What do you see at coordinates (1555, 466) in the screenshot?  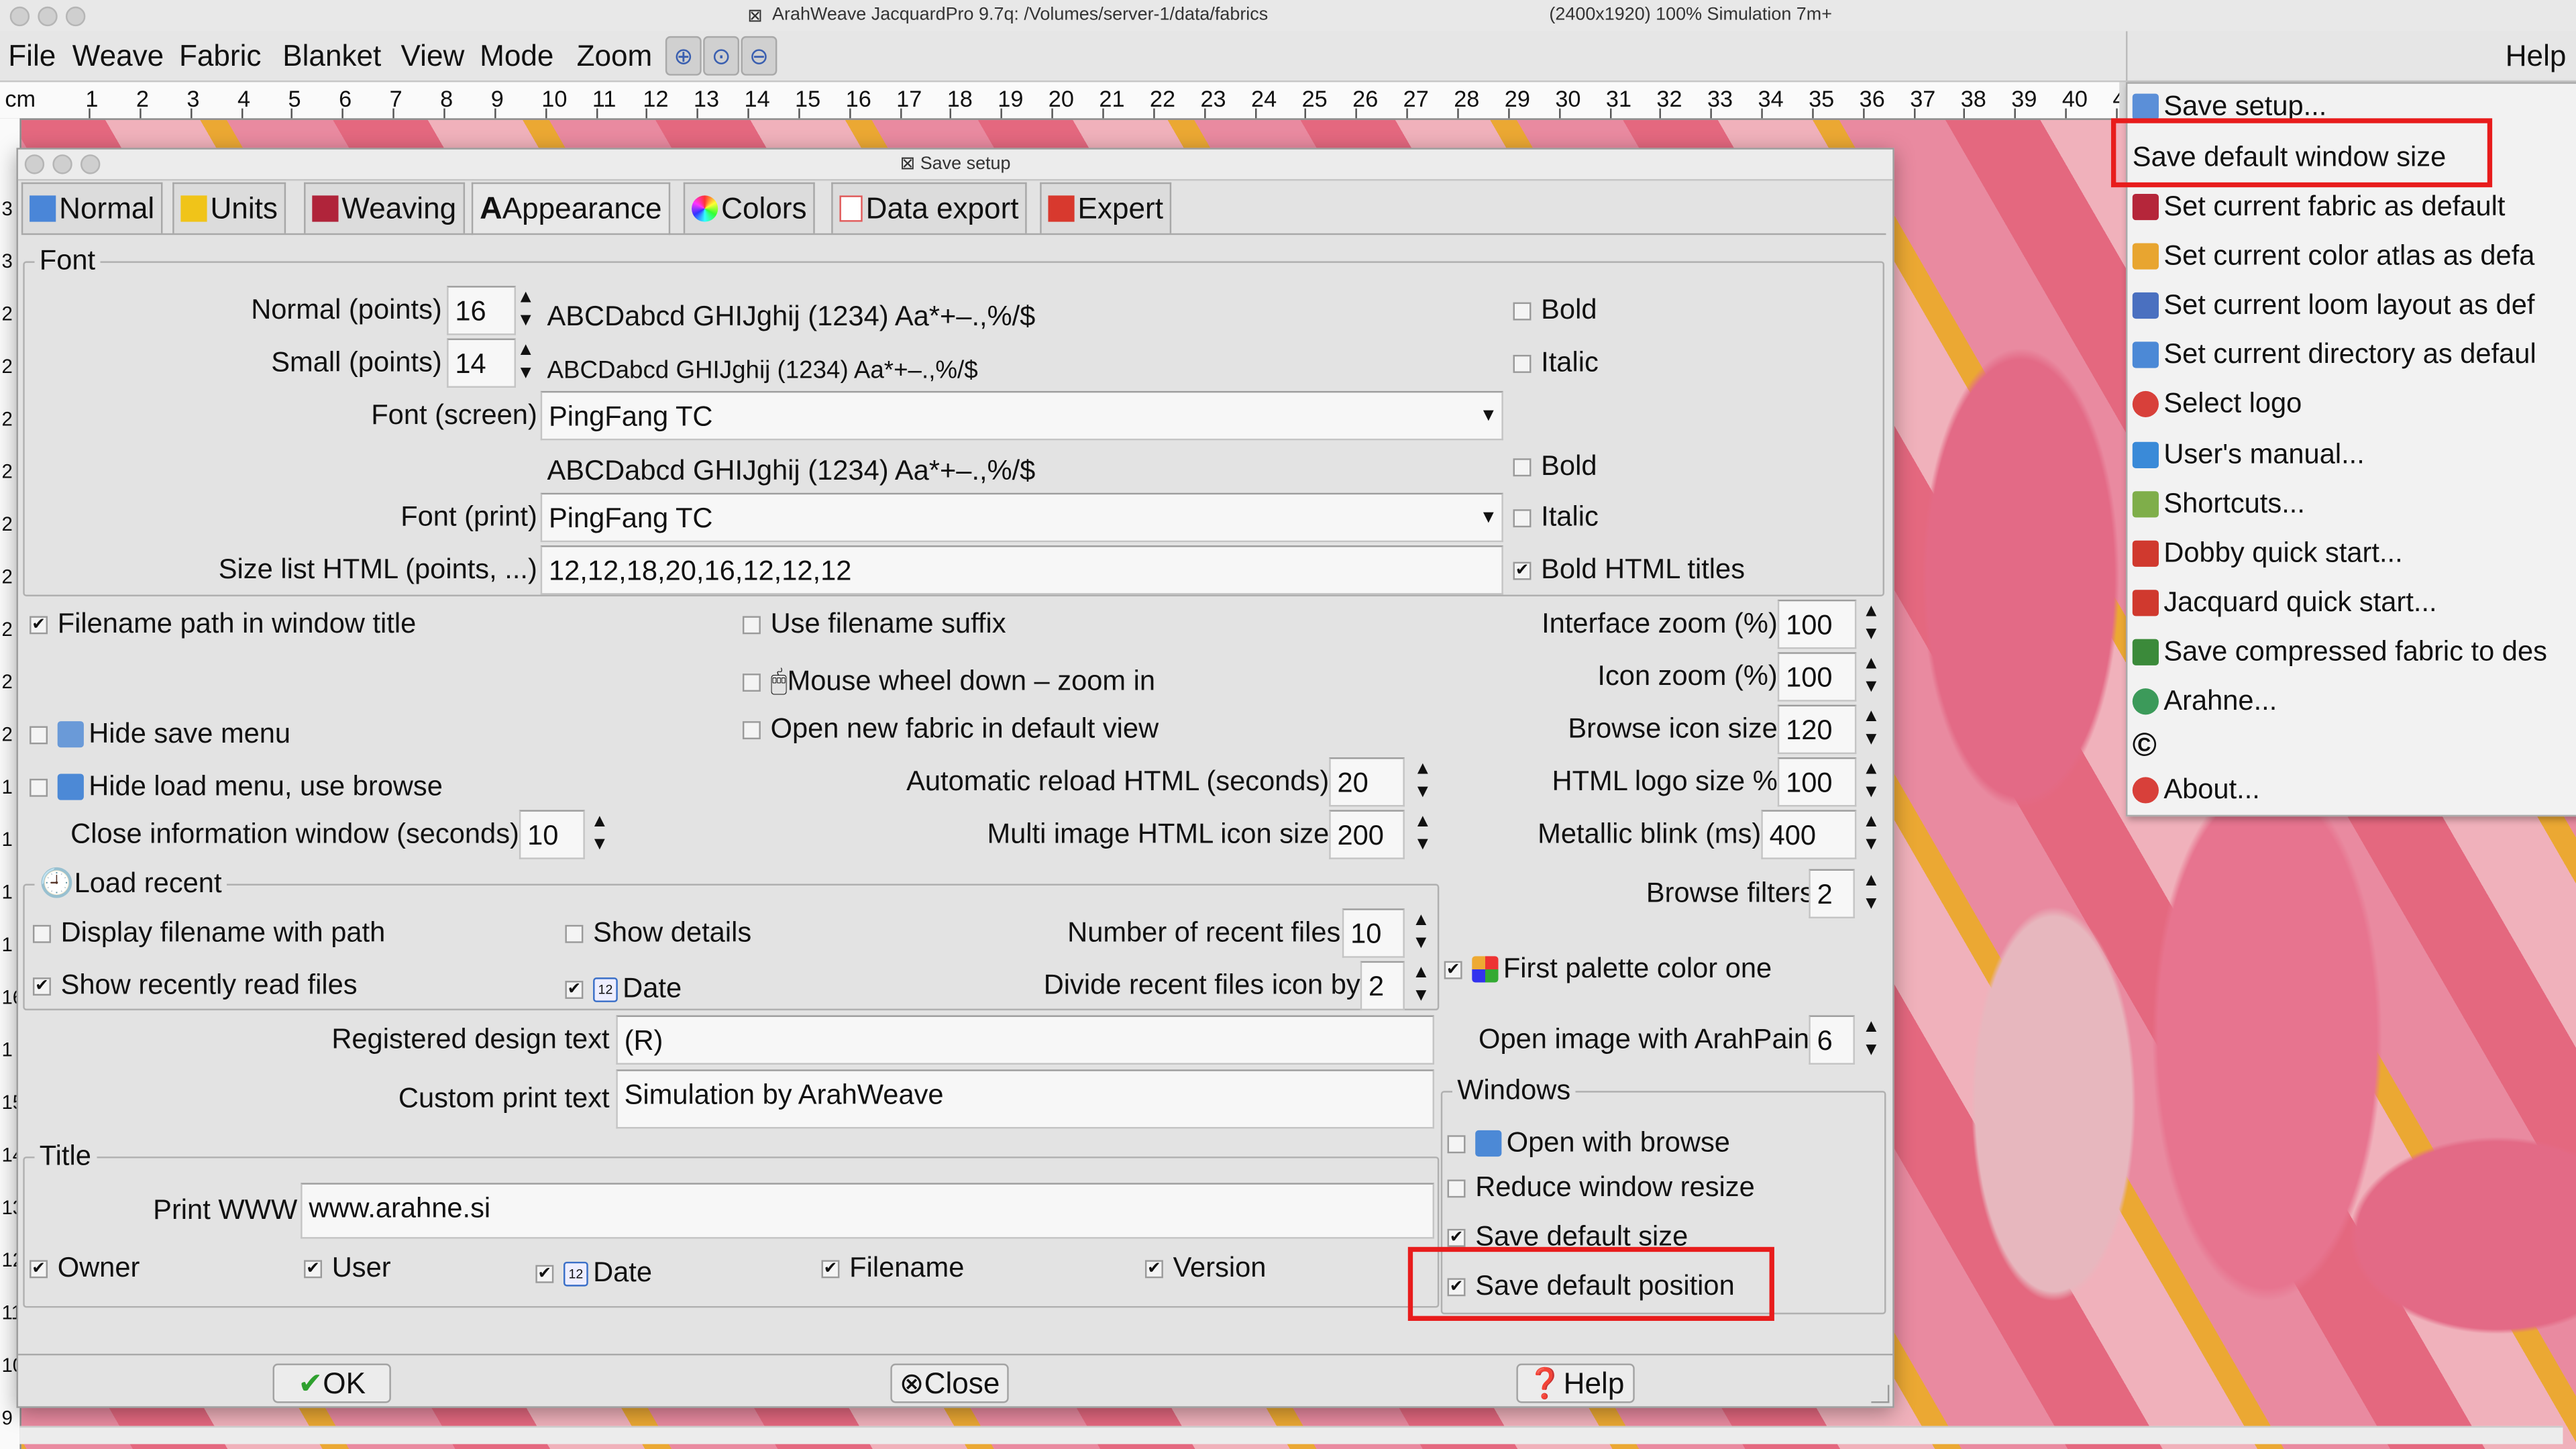 I see `bold-checkbox-2: Bold` at bounding box center [1555, 466].